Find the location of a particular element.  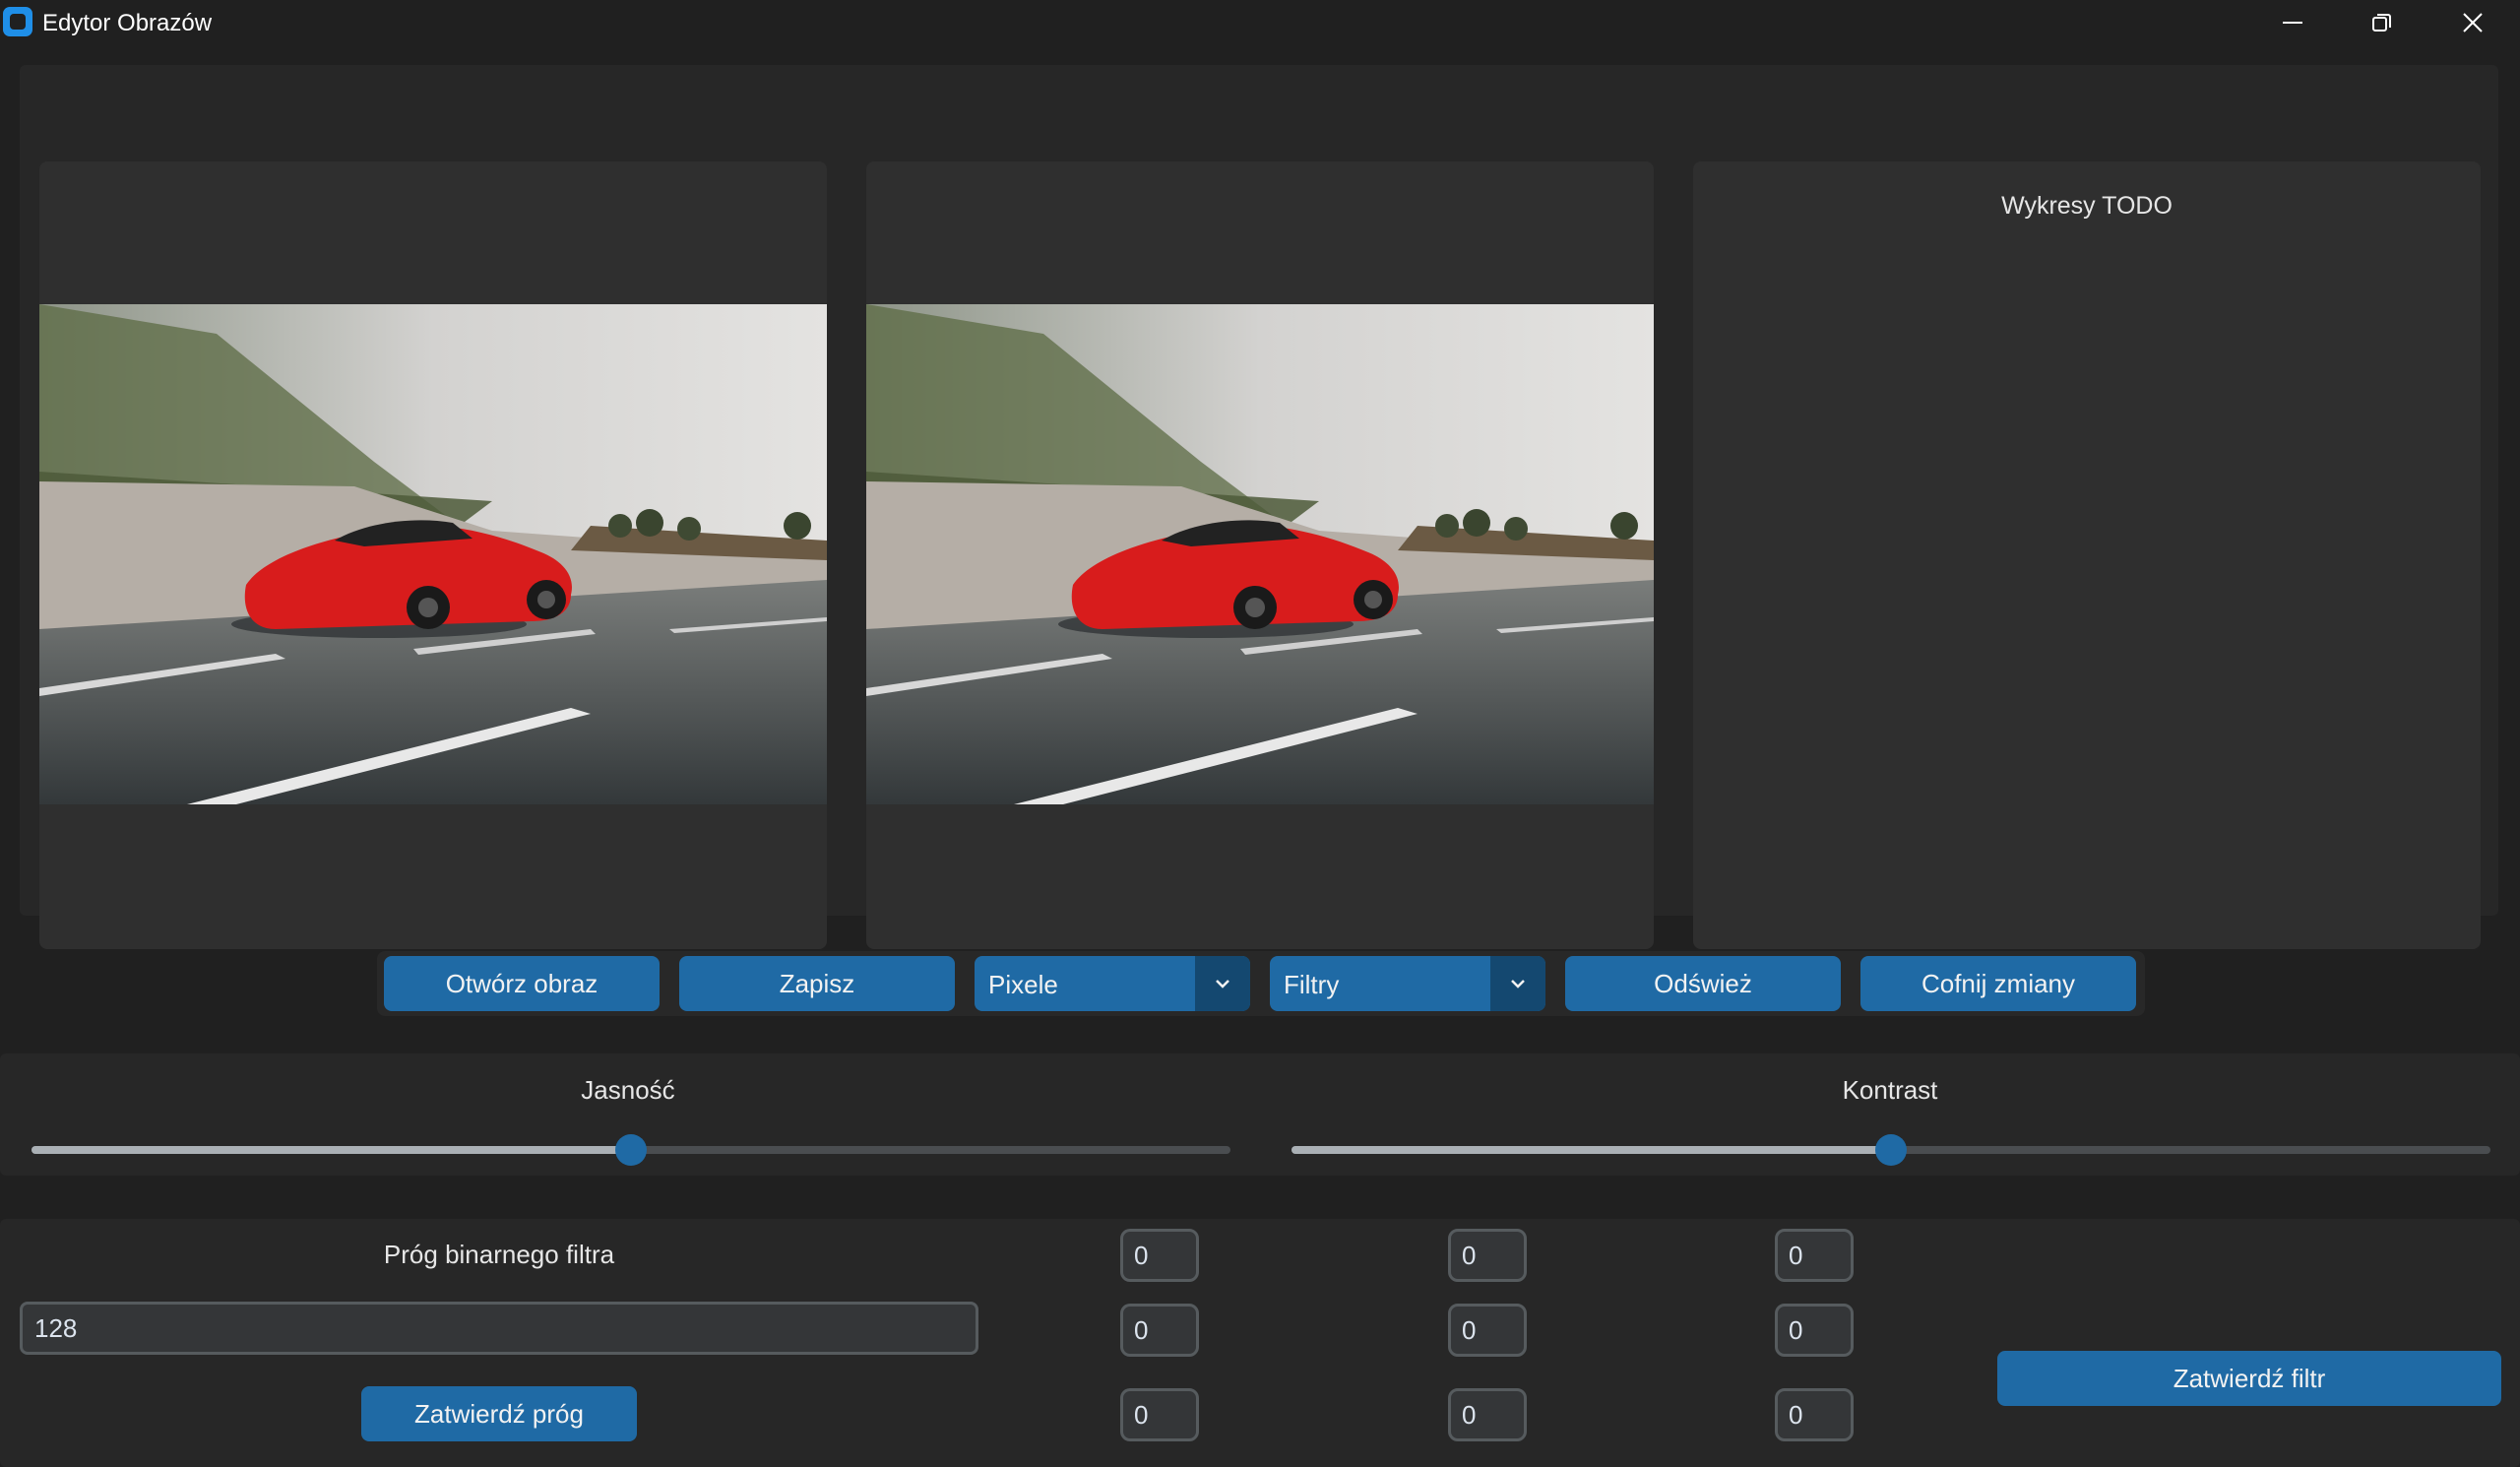

app-icon is located at coordinates (17, 21).